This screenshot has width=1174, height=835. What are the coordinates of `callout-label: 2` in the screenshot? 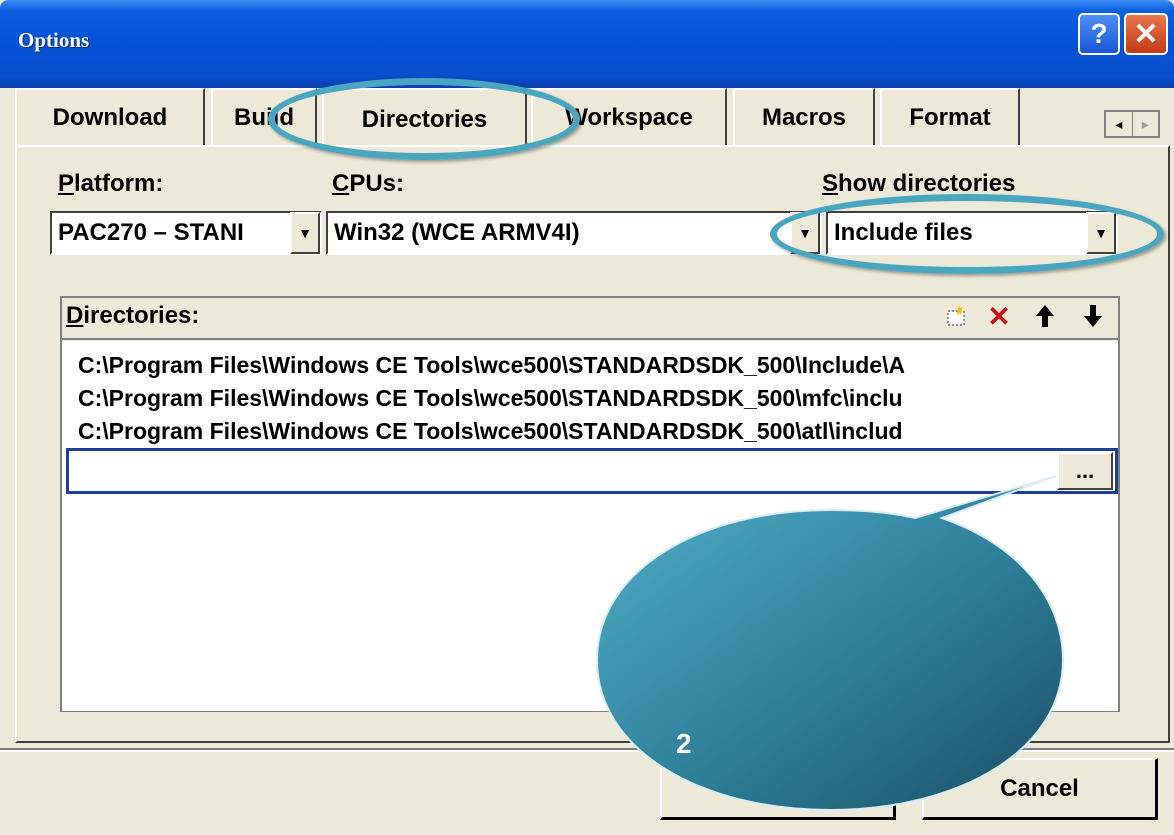 It's located at (684, 743).